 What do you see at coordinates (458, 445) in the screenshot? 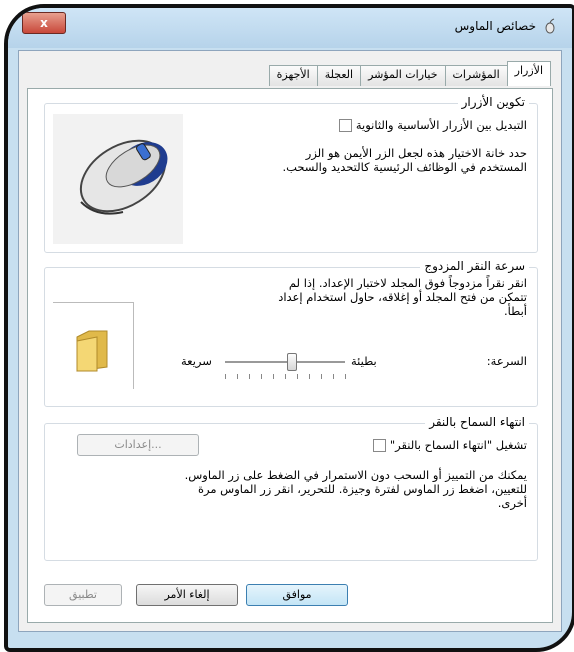
I see `click-lock-label: تشغيل "انتهاء السماح بالنقر"` at bounding box center [458, 445].